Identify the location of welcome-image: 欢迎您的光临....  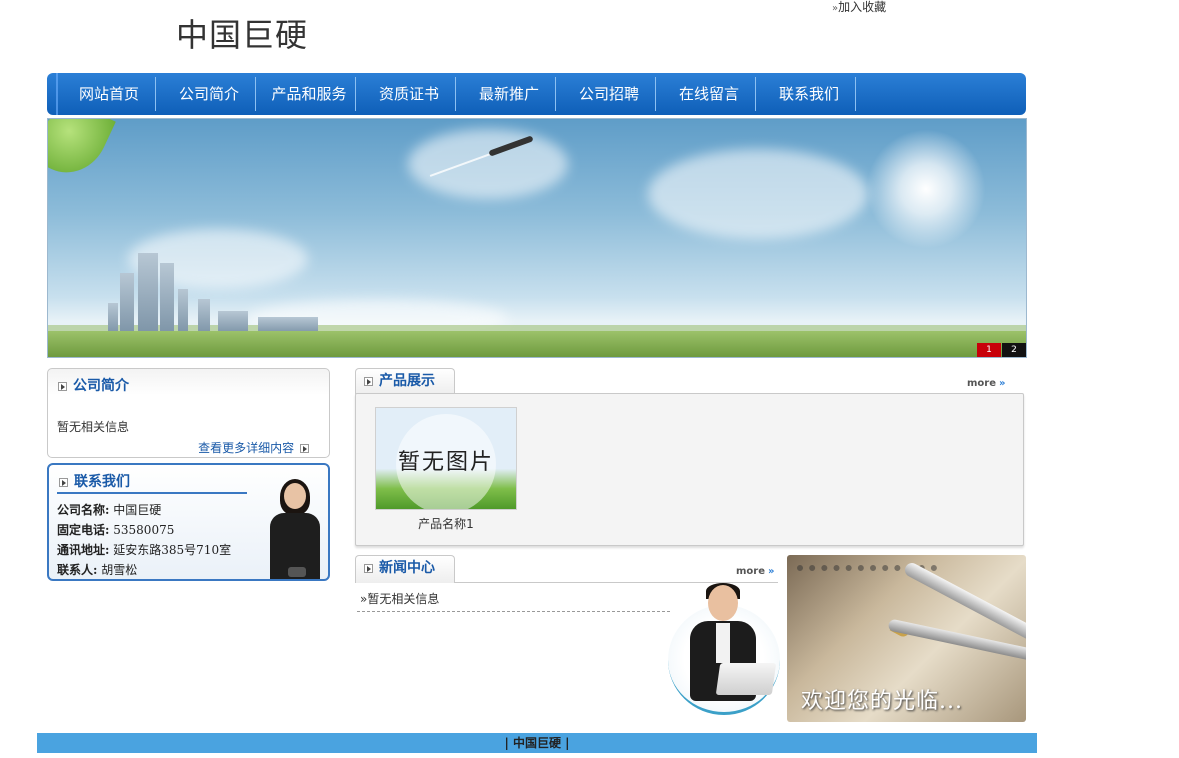
(906, 638).